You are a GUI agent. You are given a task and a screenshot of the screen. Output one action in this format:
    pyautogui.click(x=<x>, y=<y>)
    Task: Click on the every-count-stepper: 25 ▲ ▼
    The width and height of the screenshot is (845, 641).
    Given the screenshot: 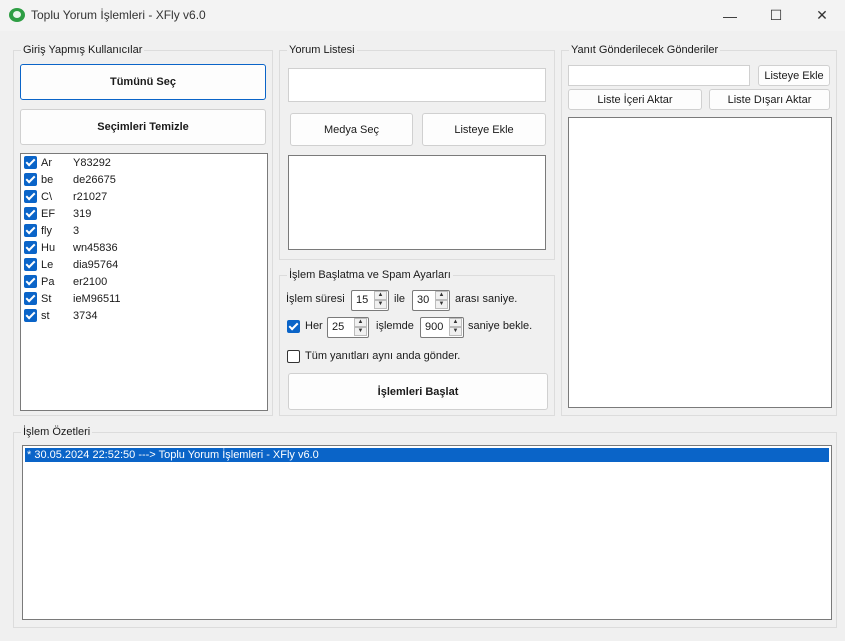 What is the action you would take?
    pyautogui.click(x=348, y=327)
    